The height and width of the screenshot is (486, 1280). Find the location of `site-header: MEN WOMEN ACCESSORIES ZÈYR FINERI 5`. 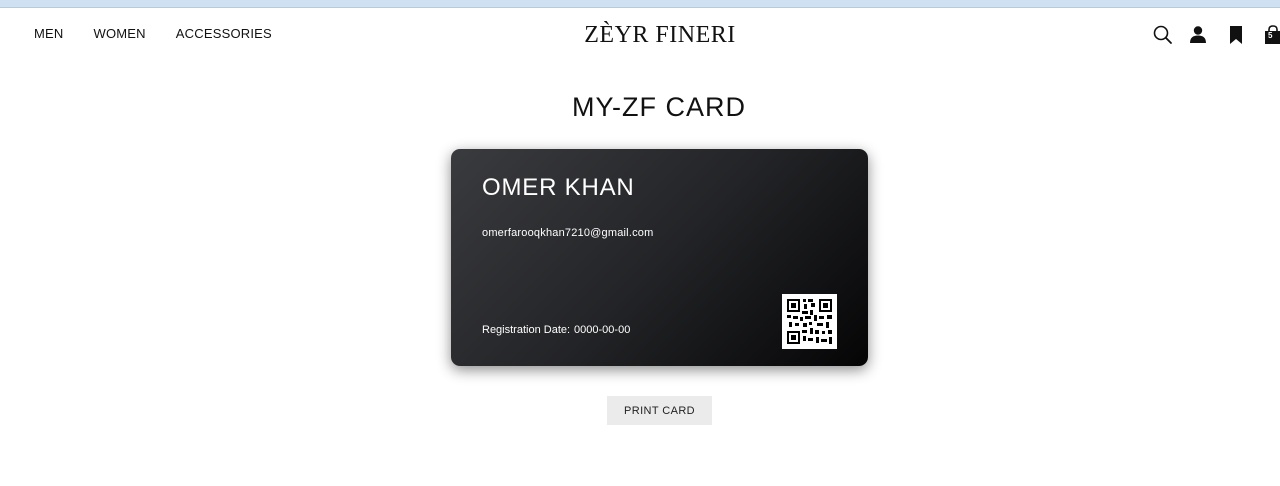

site-header: MEN WOMEN ACCESSORIES ZÈYR FINERI 5 is located at coordinates (640, 35).